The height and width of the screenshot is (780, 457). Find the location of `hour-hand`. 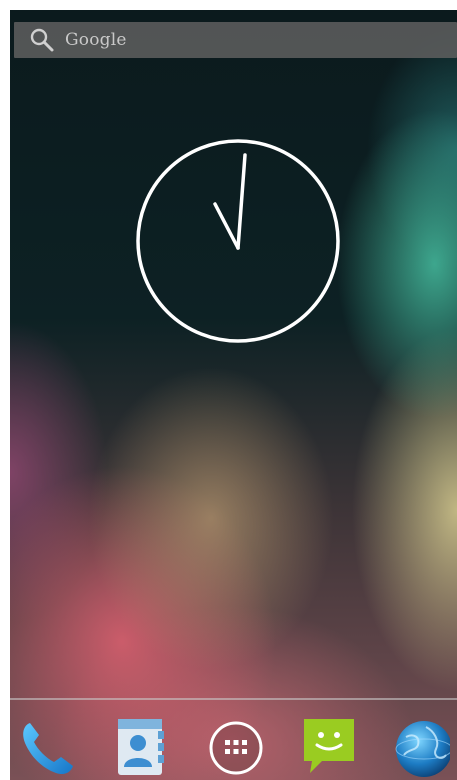

hour-hand is located at coordinates (226, 226).